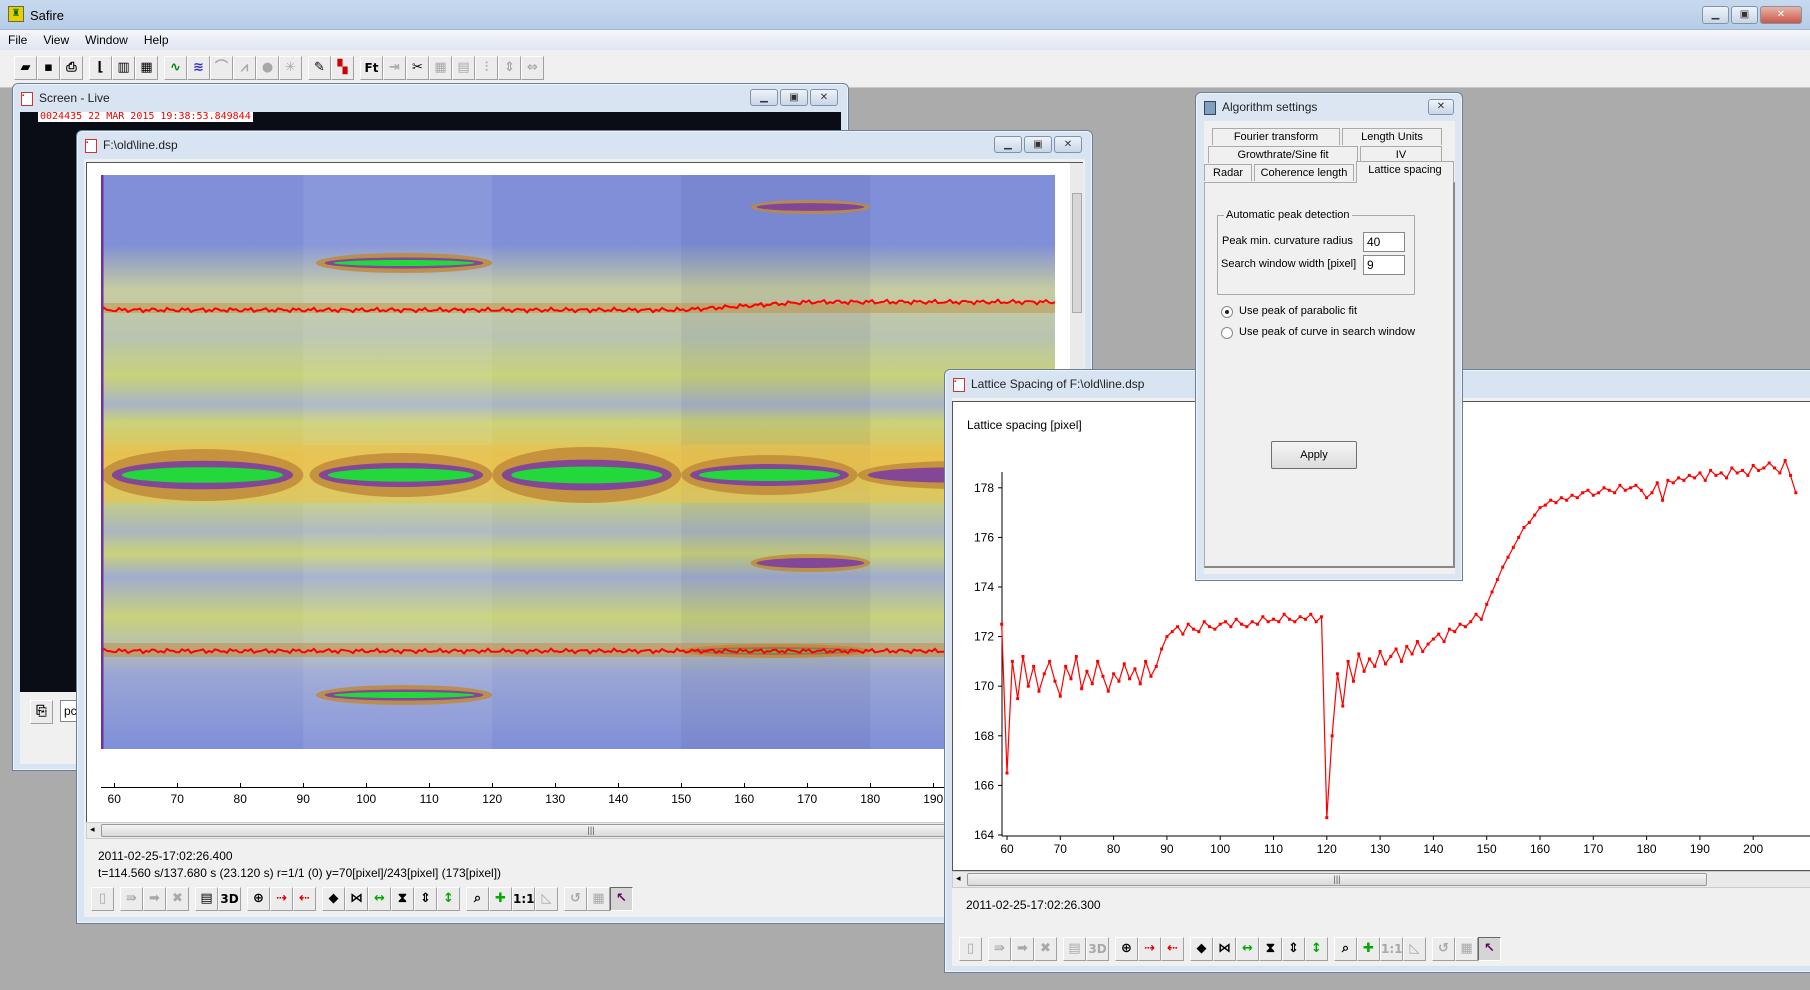 The height and width of the screenshot is (990, 1810). What do you see at coordinates (1304, 172) in the screenshot?
I see `tab-coherence-length: Coherence length` at bounding box center [1304, 172].